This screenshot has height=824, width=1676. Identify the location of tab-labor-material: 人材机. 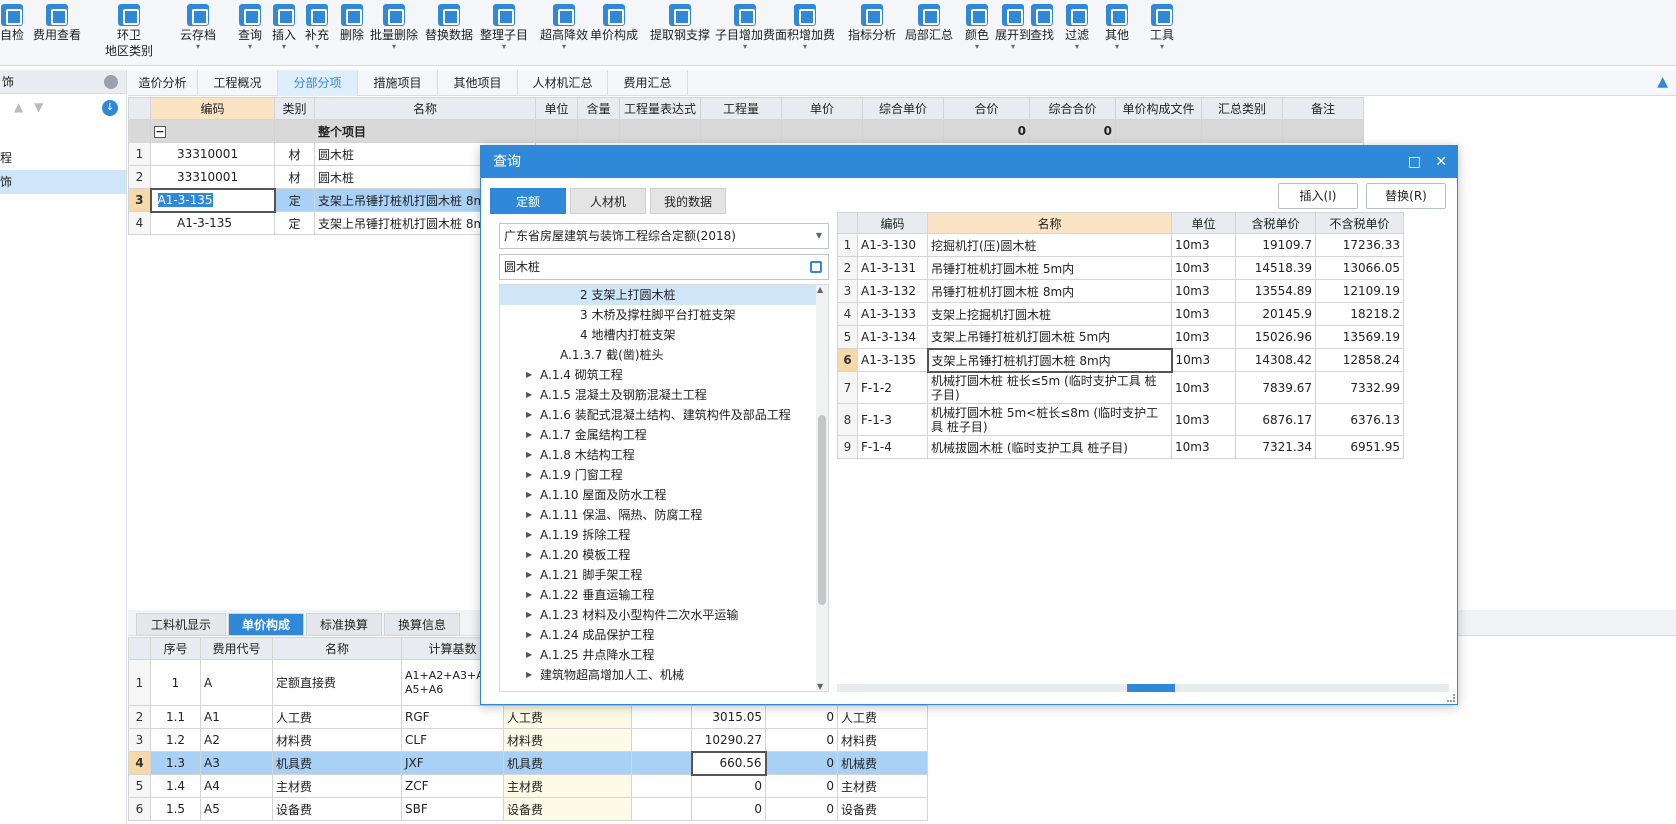
(608, 201).